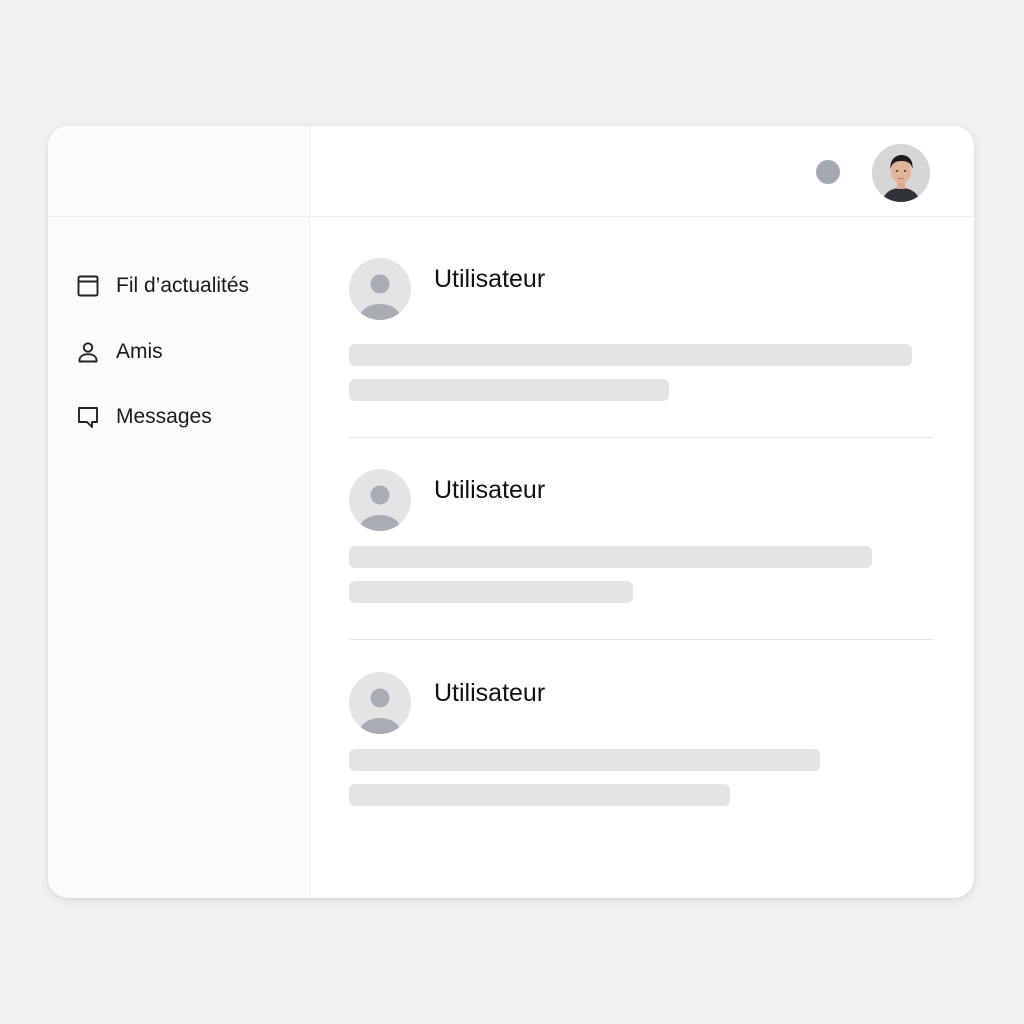 Image resolution: width=1024 pixels, height=1024 pixels. I want to click on sidebar-item-messages: Messages, so click(143, 417).